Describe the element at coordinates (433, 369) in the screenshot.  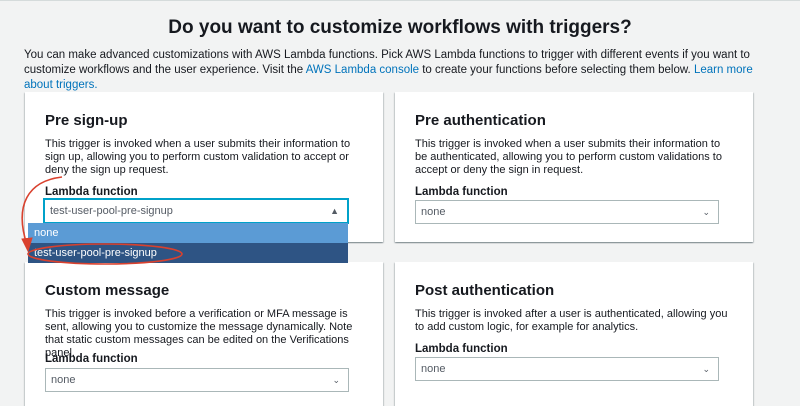
I see `post-auth-selected-value: none` at that location.